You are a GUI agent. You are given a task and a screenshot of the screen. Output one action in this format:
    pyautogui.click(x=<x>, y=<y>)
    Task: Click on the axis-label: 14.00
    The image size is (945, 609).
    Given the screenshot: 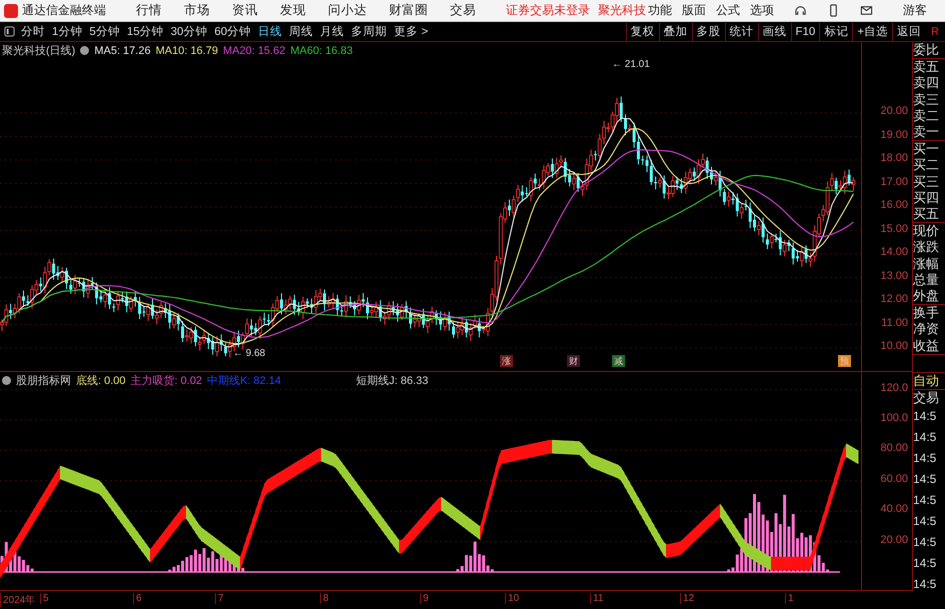 What is the action you would take?
    pyautogui.click(x=894, y=252)
    